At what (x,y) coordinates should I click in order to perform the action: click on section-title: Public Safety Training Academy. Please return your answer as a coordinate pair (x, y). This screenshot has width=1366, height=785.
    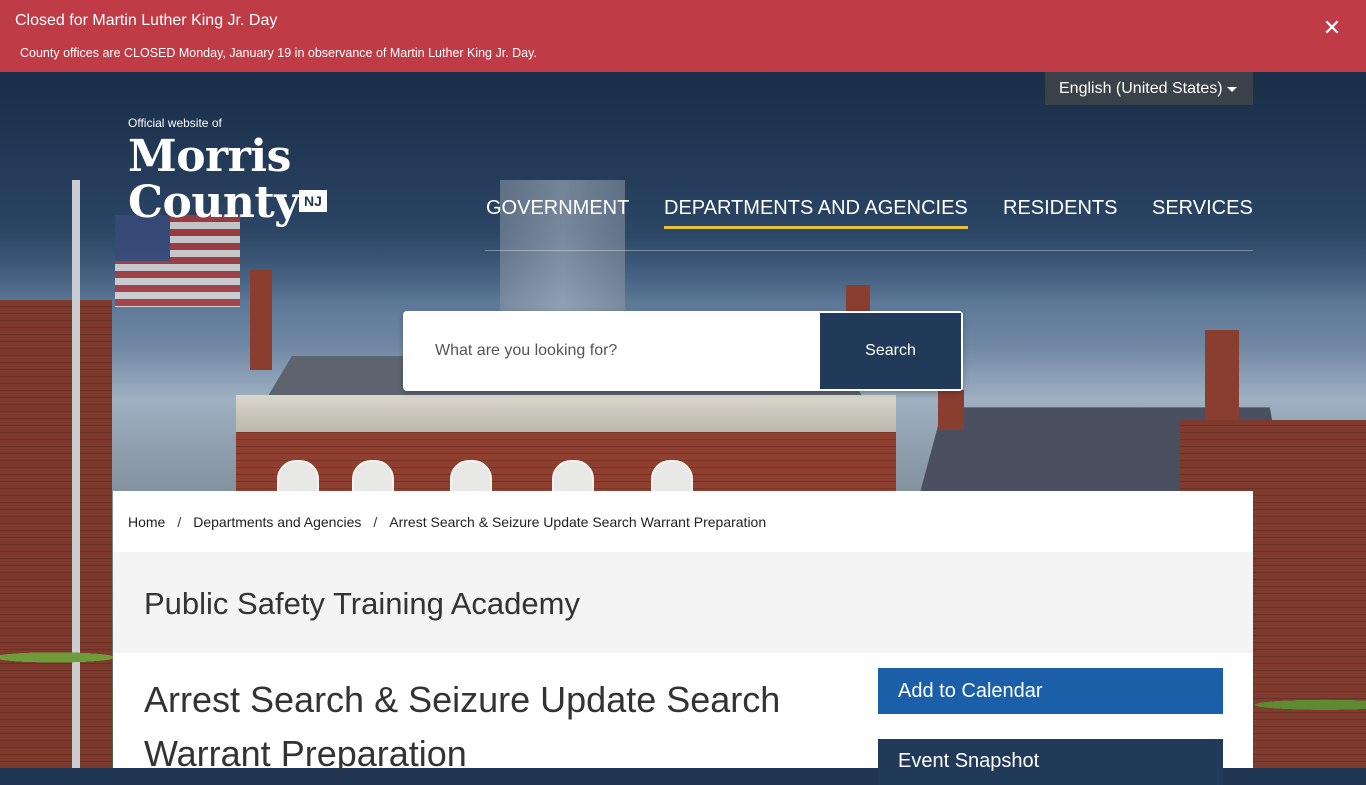
    Looking at the image, I should click on (362, 603).